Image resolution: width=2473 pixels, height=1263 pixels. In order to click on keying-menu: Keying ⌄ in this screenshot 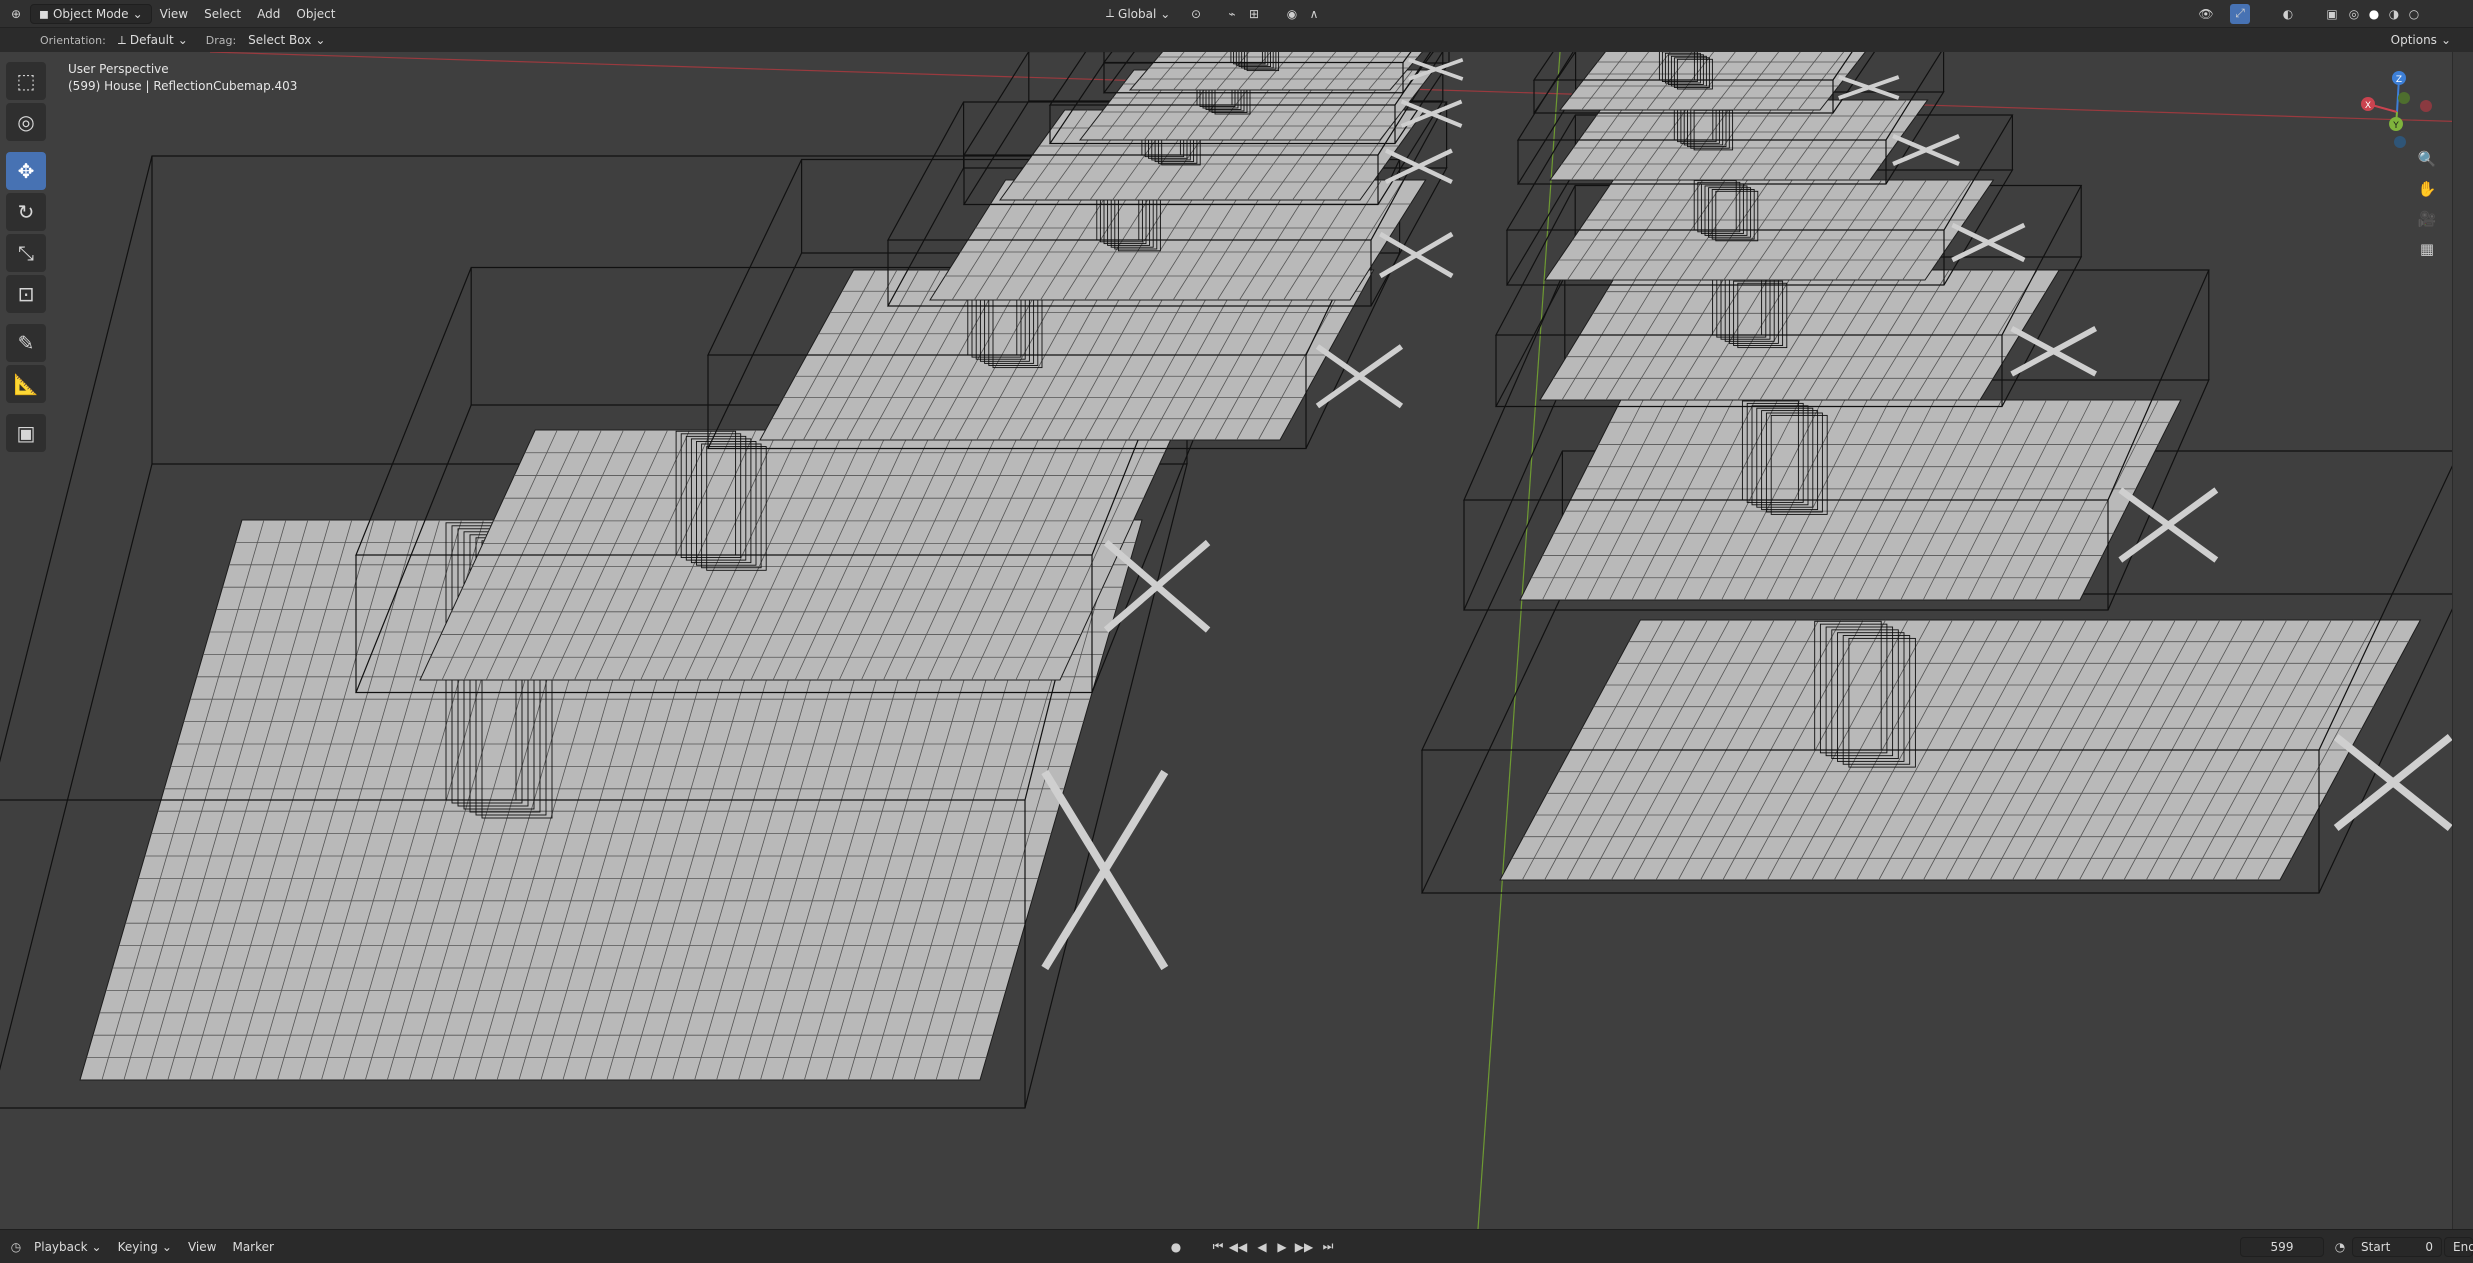, I will do `click(145, 1247)`.